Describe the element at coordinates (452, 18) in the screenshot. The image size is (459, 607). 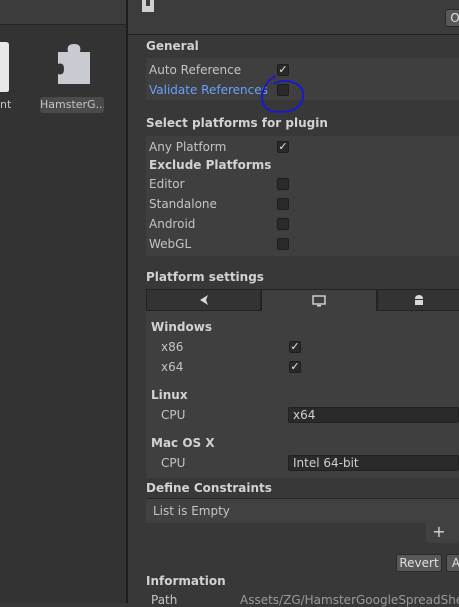
I see `header-open-button: O` at that location.